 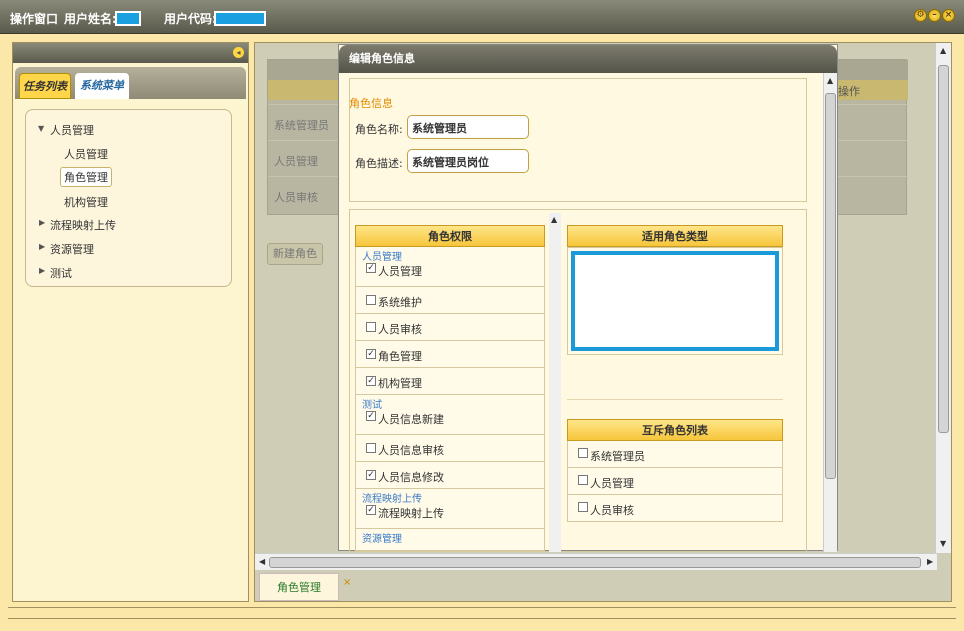 What do you see at coordinates (86, 177) in the screenshot?
I see `tree-item-role: 角色管理` at bounding box center [86, 177].